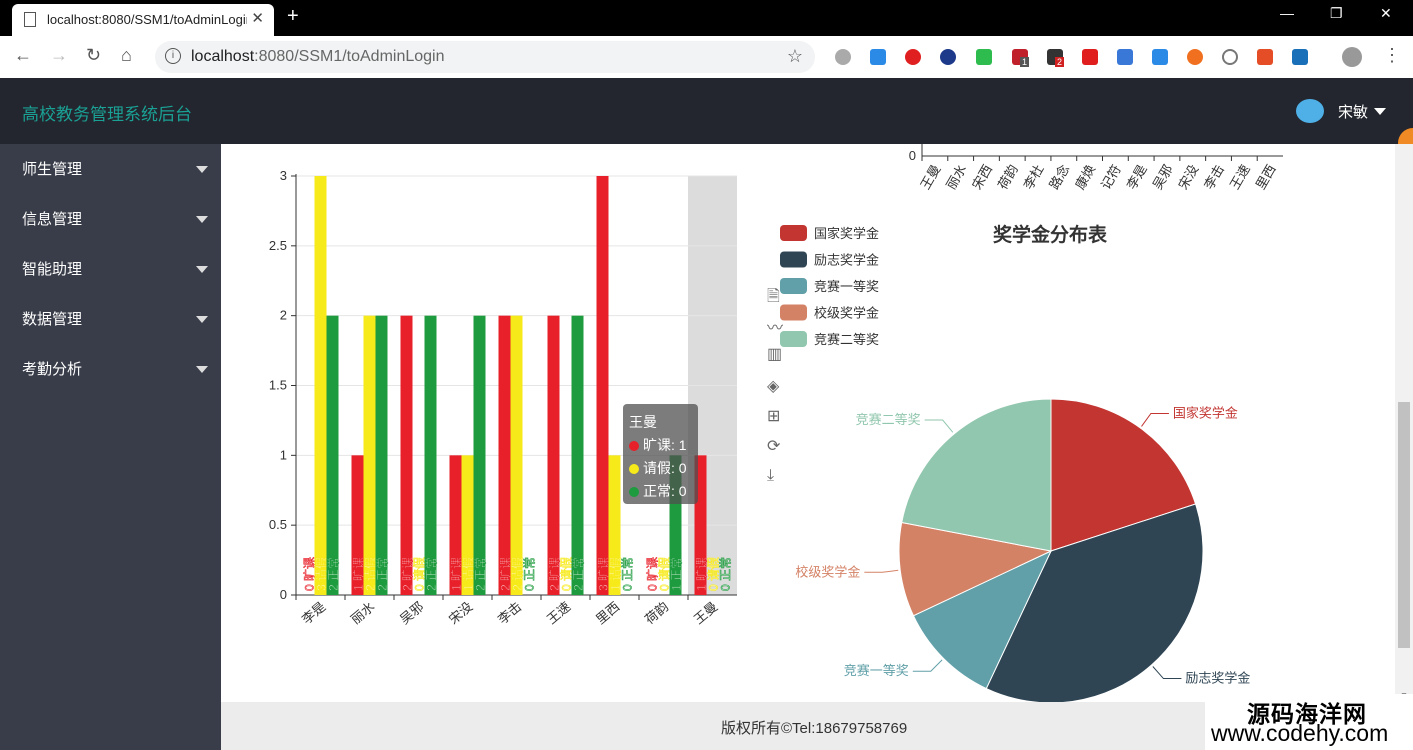 The image size is (1413, 750). Describe the element at coordinates (52, 369) in the screenshot. I see `sidebar-item-label: 考勤分析` at that location.